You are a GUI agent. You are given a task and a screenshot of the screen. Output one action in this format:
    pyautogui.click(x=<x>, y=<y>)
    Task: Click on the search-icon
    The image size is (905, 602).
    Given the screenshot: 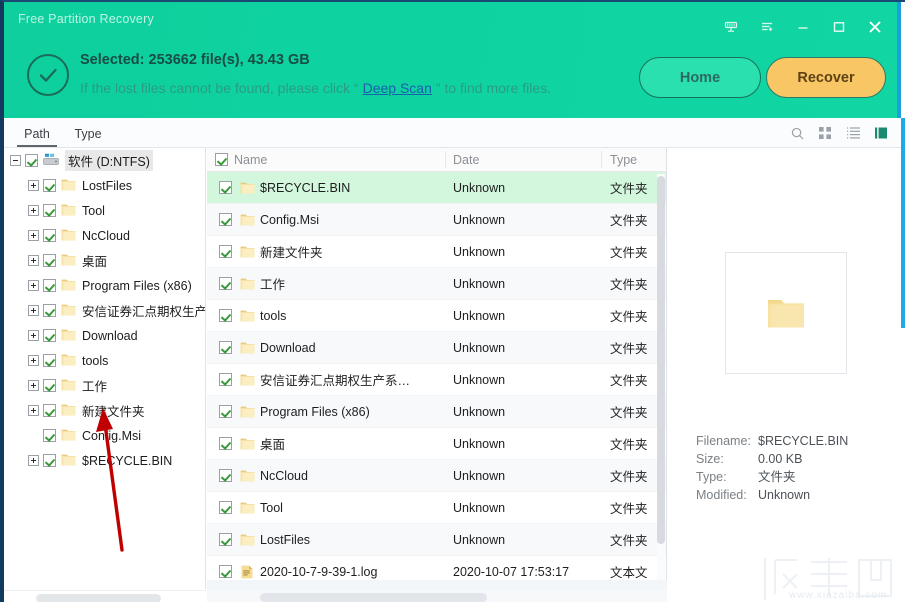 What is the action you would take?
    pyautogui.click(x=797, y=133)
    